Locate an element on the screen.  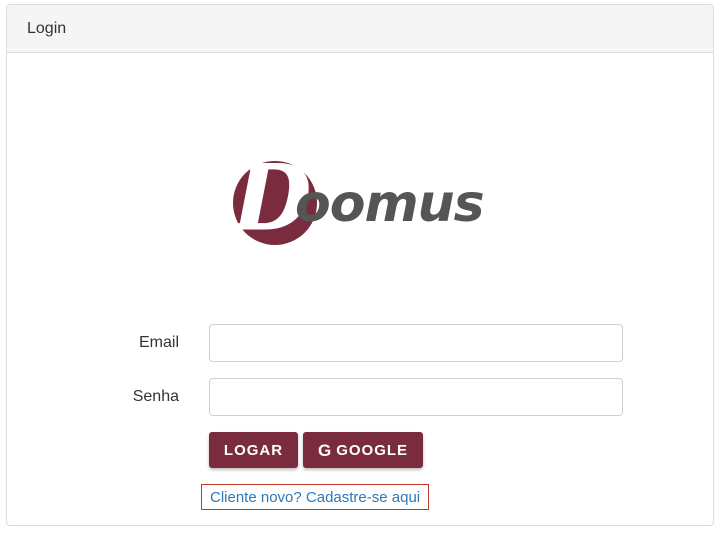
page-title: Login is located at coordinates (47, 28).